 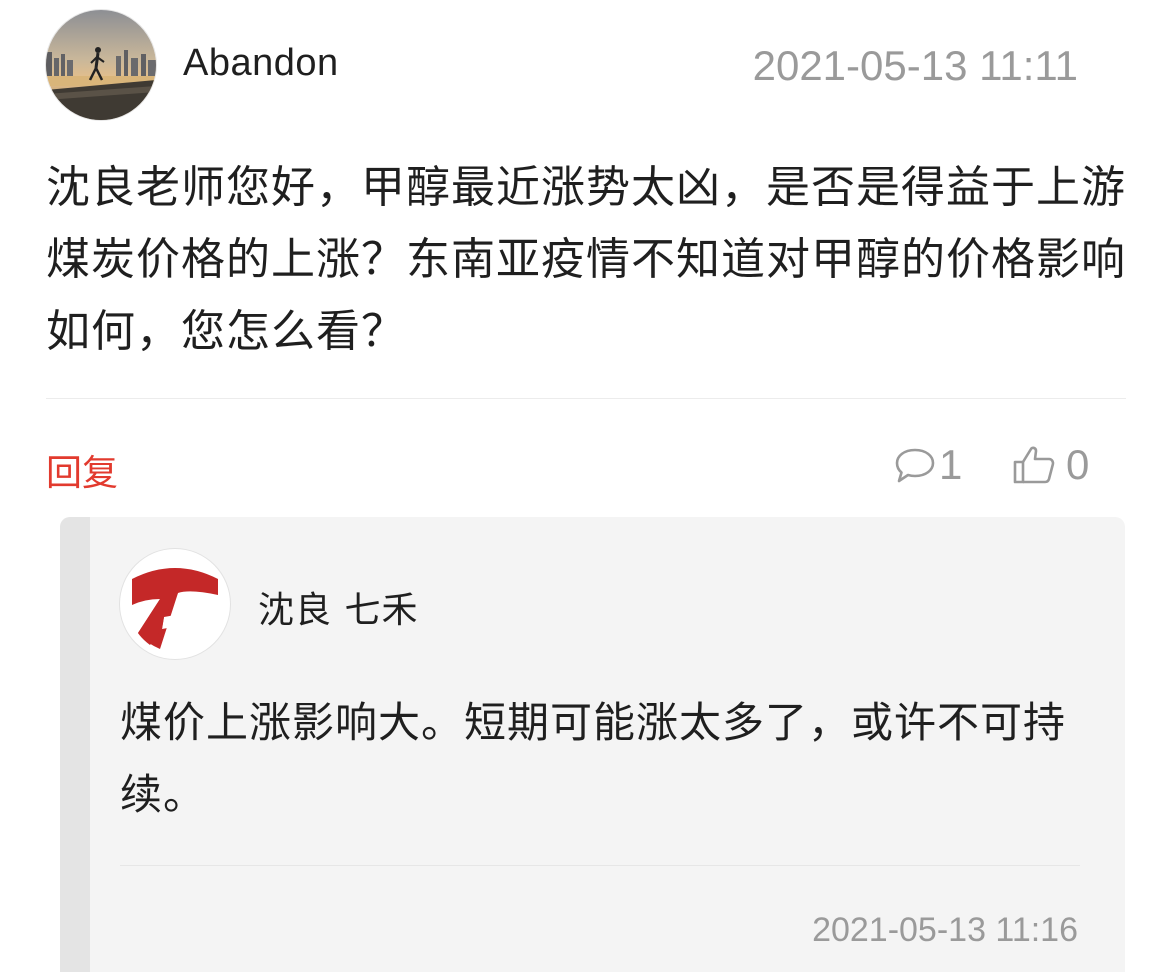 I want to click on like-count: 0, so click(x=1078, y=464).